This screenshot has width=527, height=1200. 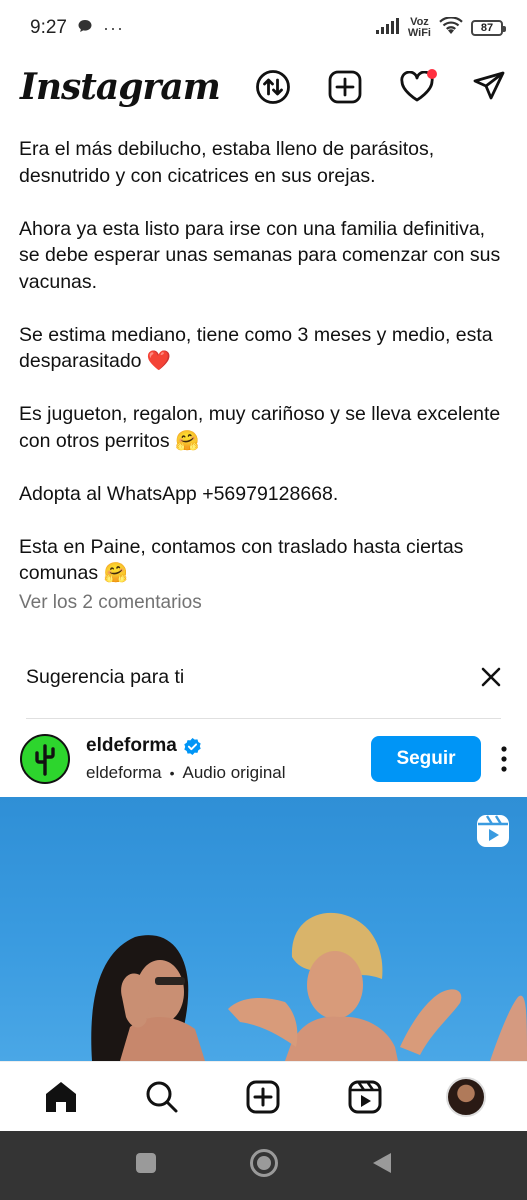 What do you see at coordinates (426, 759) in the screenshot?
I see `follow-button: Seguir` at bounding box center [426, 759].